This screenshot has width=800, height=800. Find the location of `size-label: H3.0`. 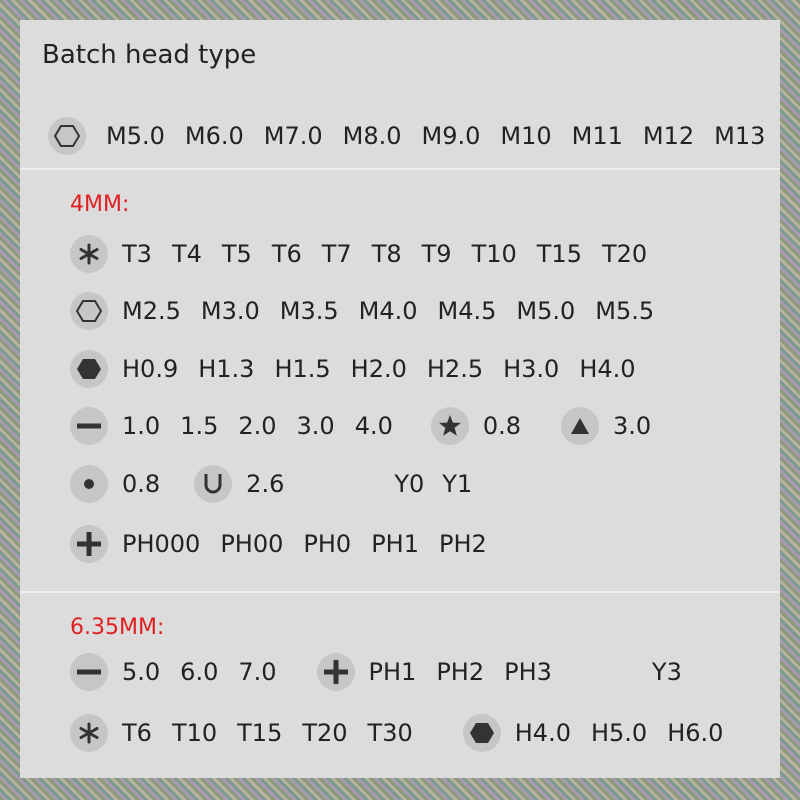

size-label: H3.0 is located at coordinates (531, 369).